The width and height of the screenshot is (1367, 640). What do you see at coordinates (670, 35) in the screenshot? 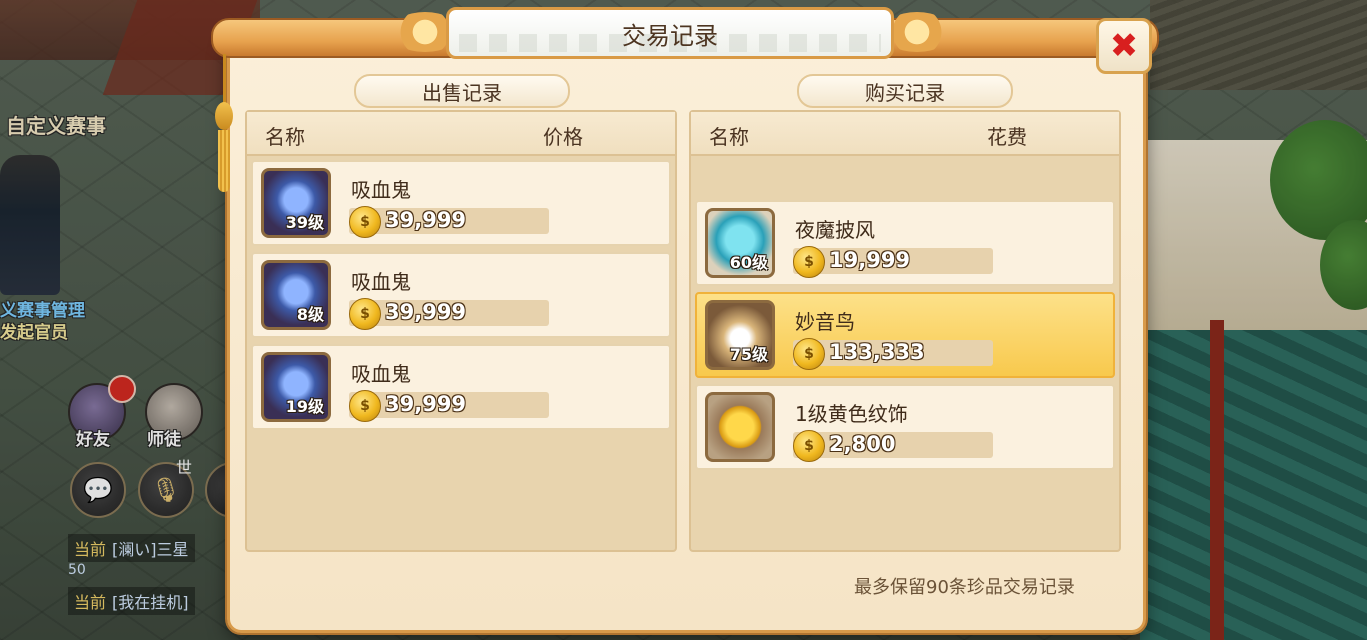
I see `dialog-title: 交易记录` at bounding box center [670, 35].